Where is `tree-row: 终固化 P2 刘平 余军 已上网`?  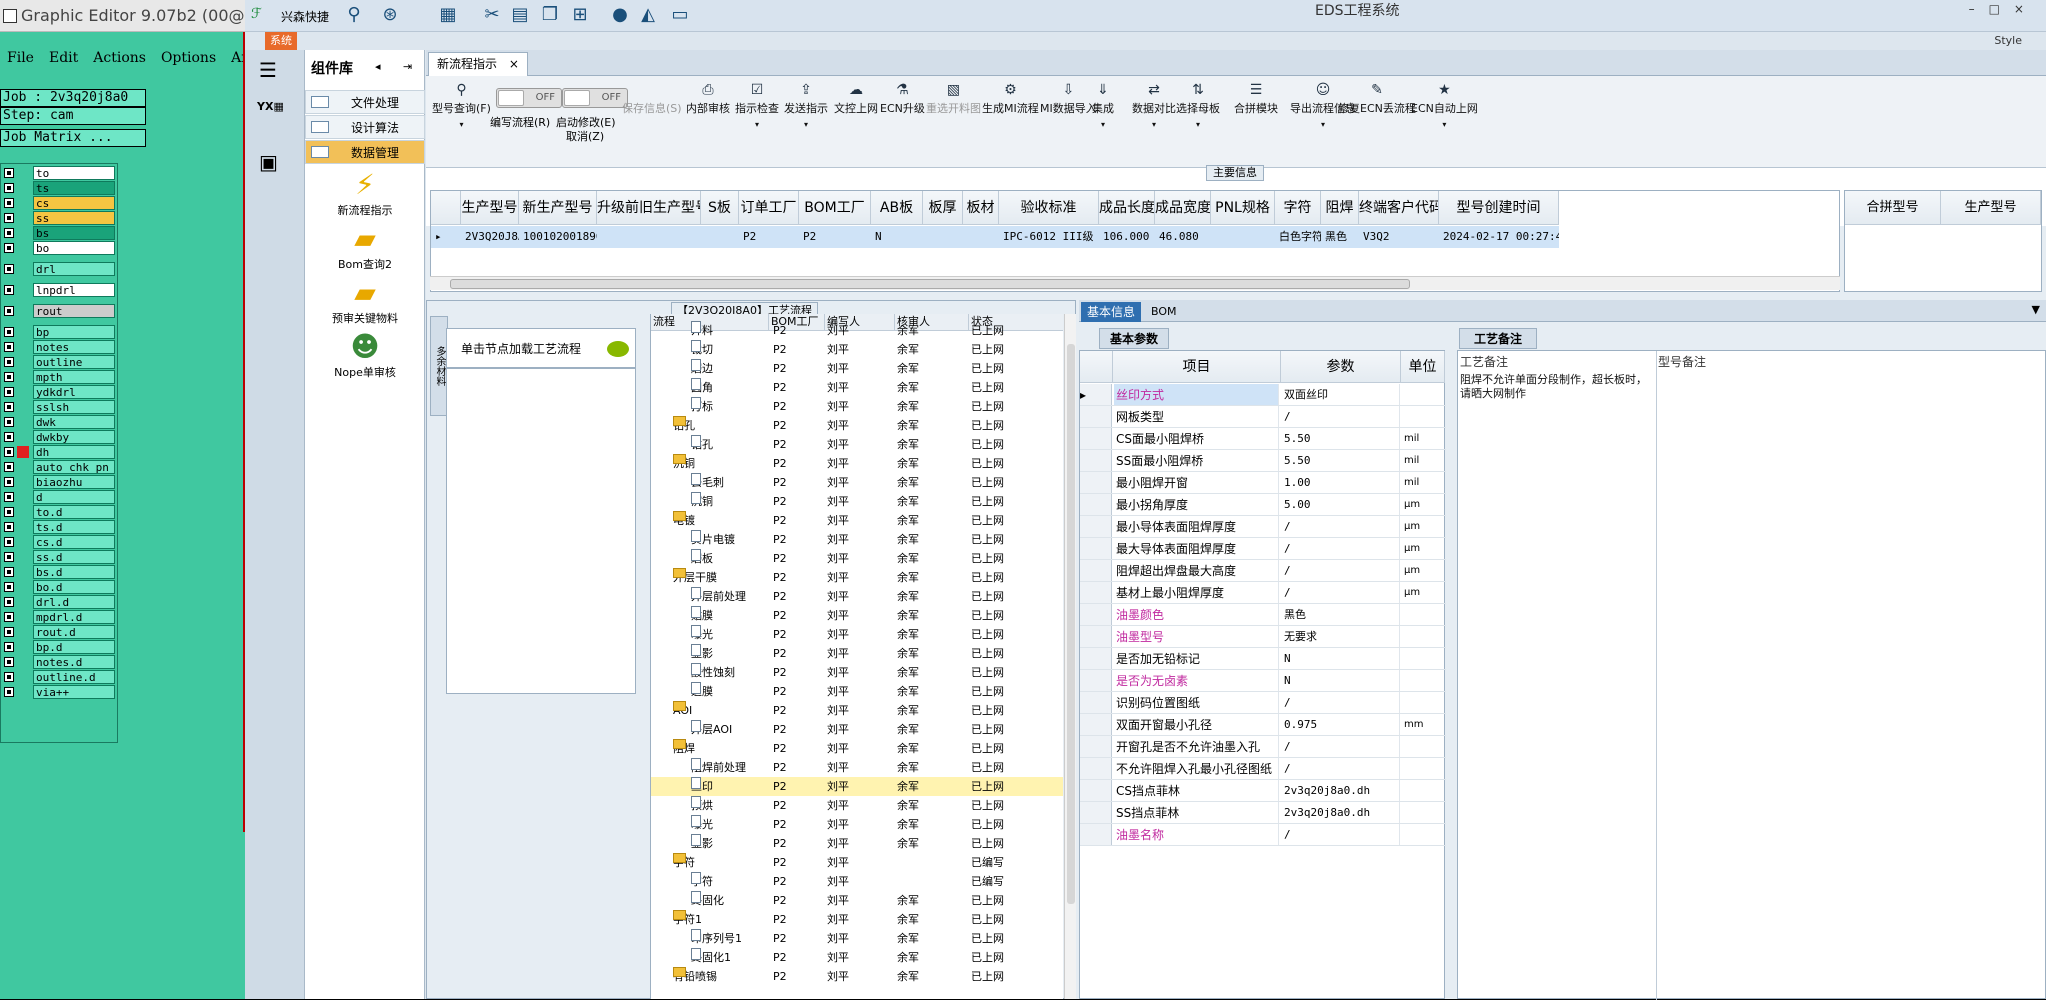
tree-row: 终固化 P2 刘平 余军 已上网 is located at coordinates (857, 900).